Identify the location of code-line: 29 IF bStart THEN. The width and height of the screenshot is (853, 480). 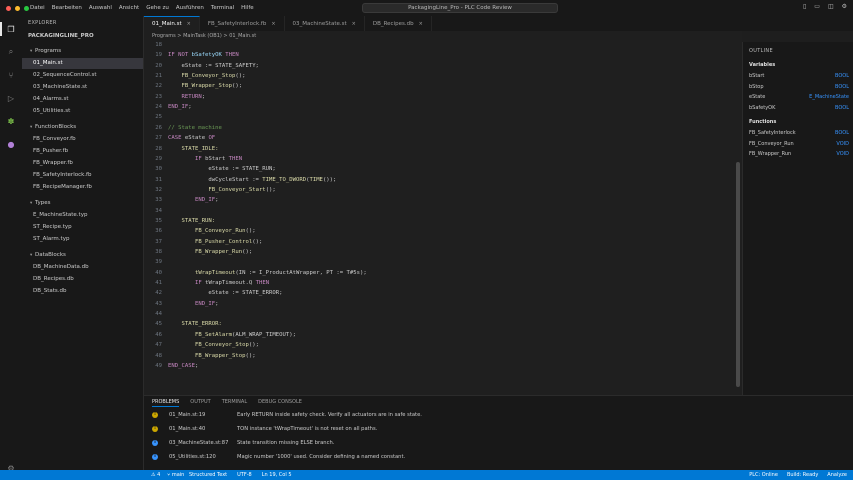
(439, 159).